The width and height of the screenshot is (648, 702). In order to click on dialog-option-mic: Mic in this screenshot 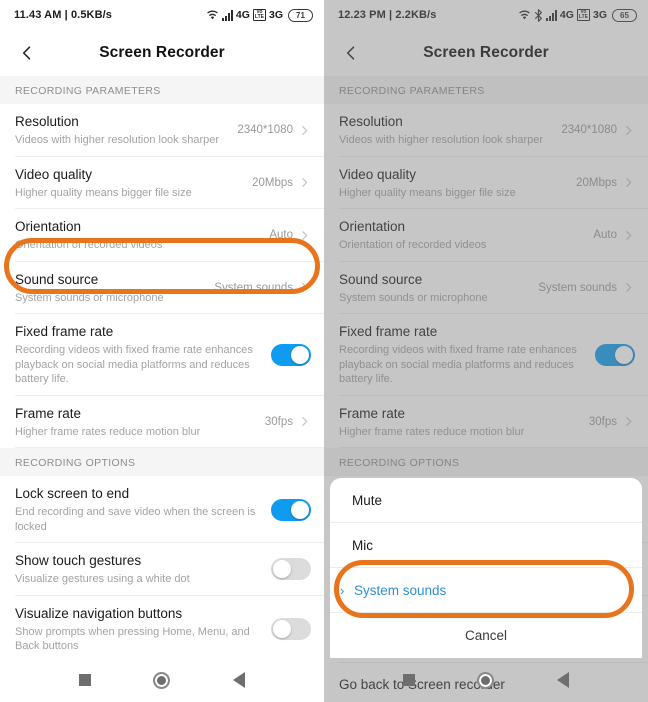, I will do `click(486, 545)`.